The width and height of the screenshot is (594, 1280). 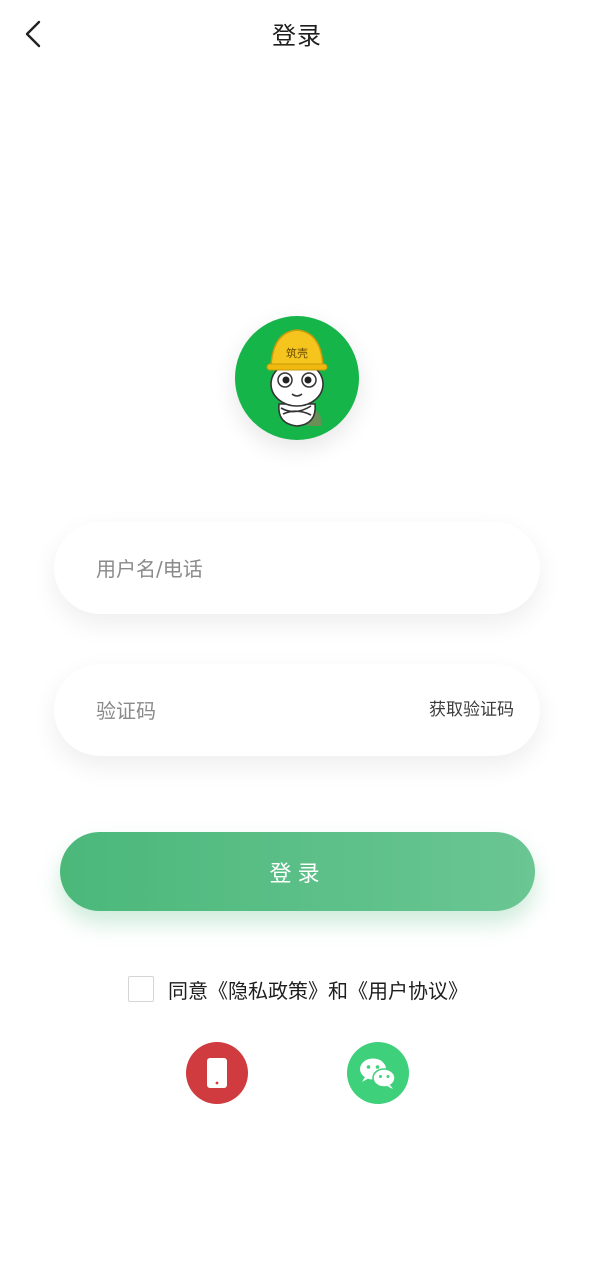 I want to click on page-title: 登录, so click(x=297, y=36).